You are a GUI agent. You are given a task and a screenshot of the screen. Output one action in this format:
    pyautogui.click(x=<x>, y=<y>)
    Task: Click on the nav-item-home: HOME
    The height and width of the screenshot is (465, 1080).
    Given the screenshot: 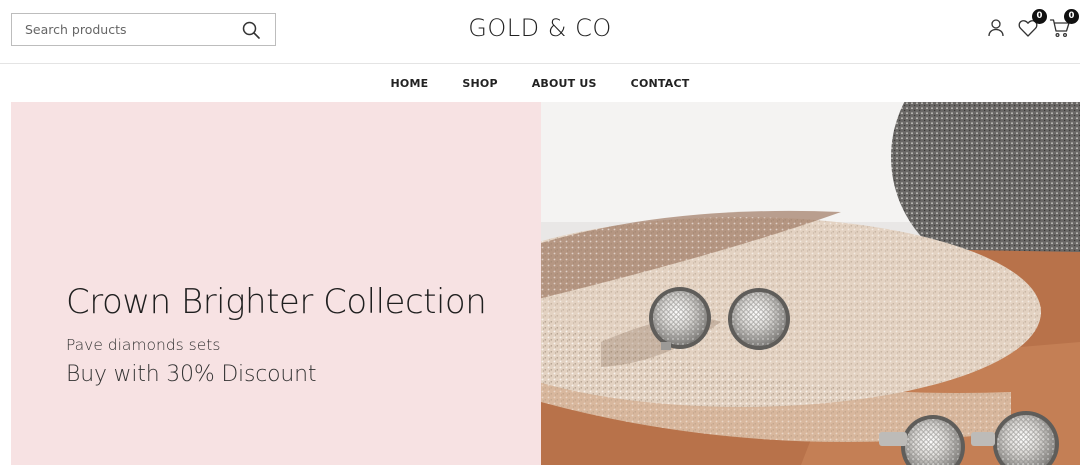 What is the action you would take?
    pyautogui.click(x=410, y=83)
    